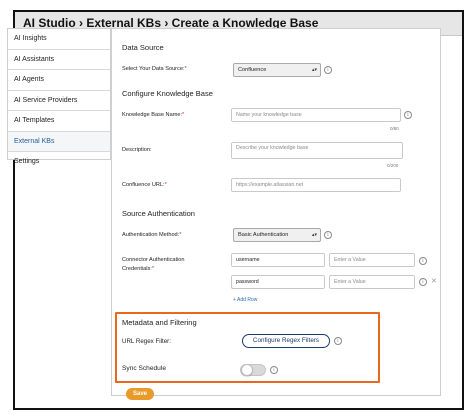 The height and width of the screenshot is (420, 474). I want to click on save-button: Save, so click(140, 394).